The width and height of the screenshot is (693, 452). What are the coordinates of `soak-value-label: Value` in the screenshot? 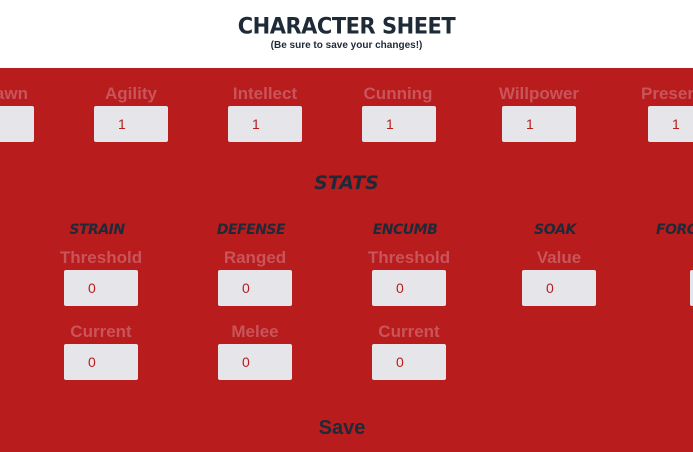 It's located at (559, 257).